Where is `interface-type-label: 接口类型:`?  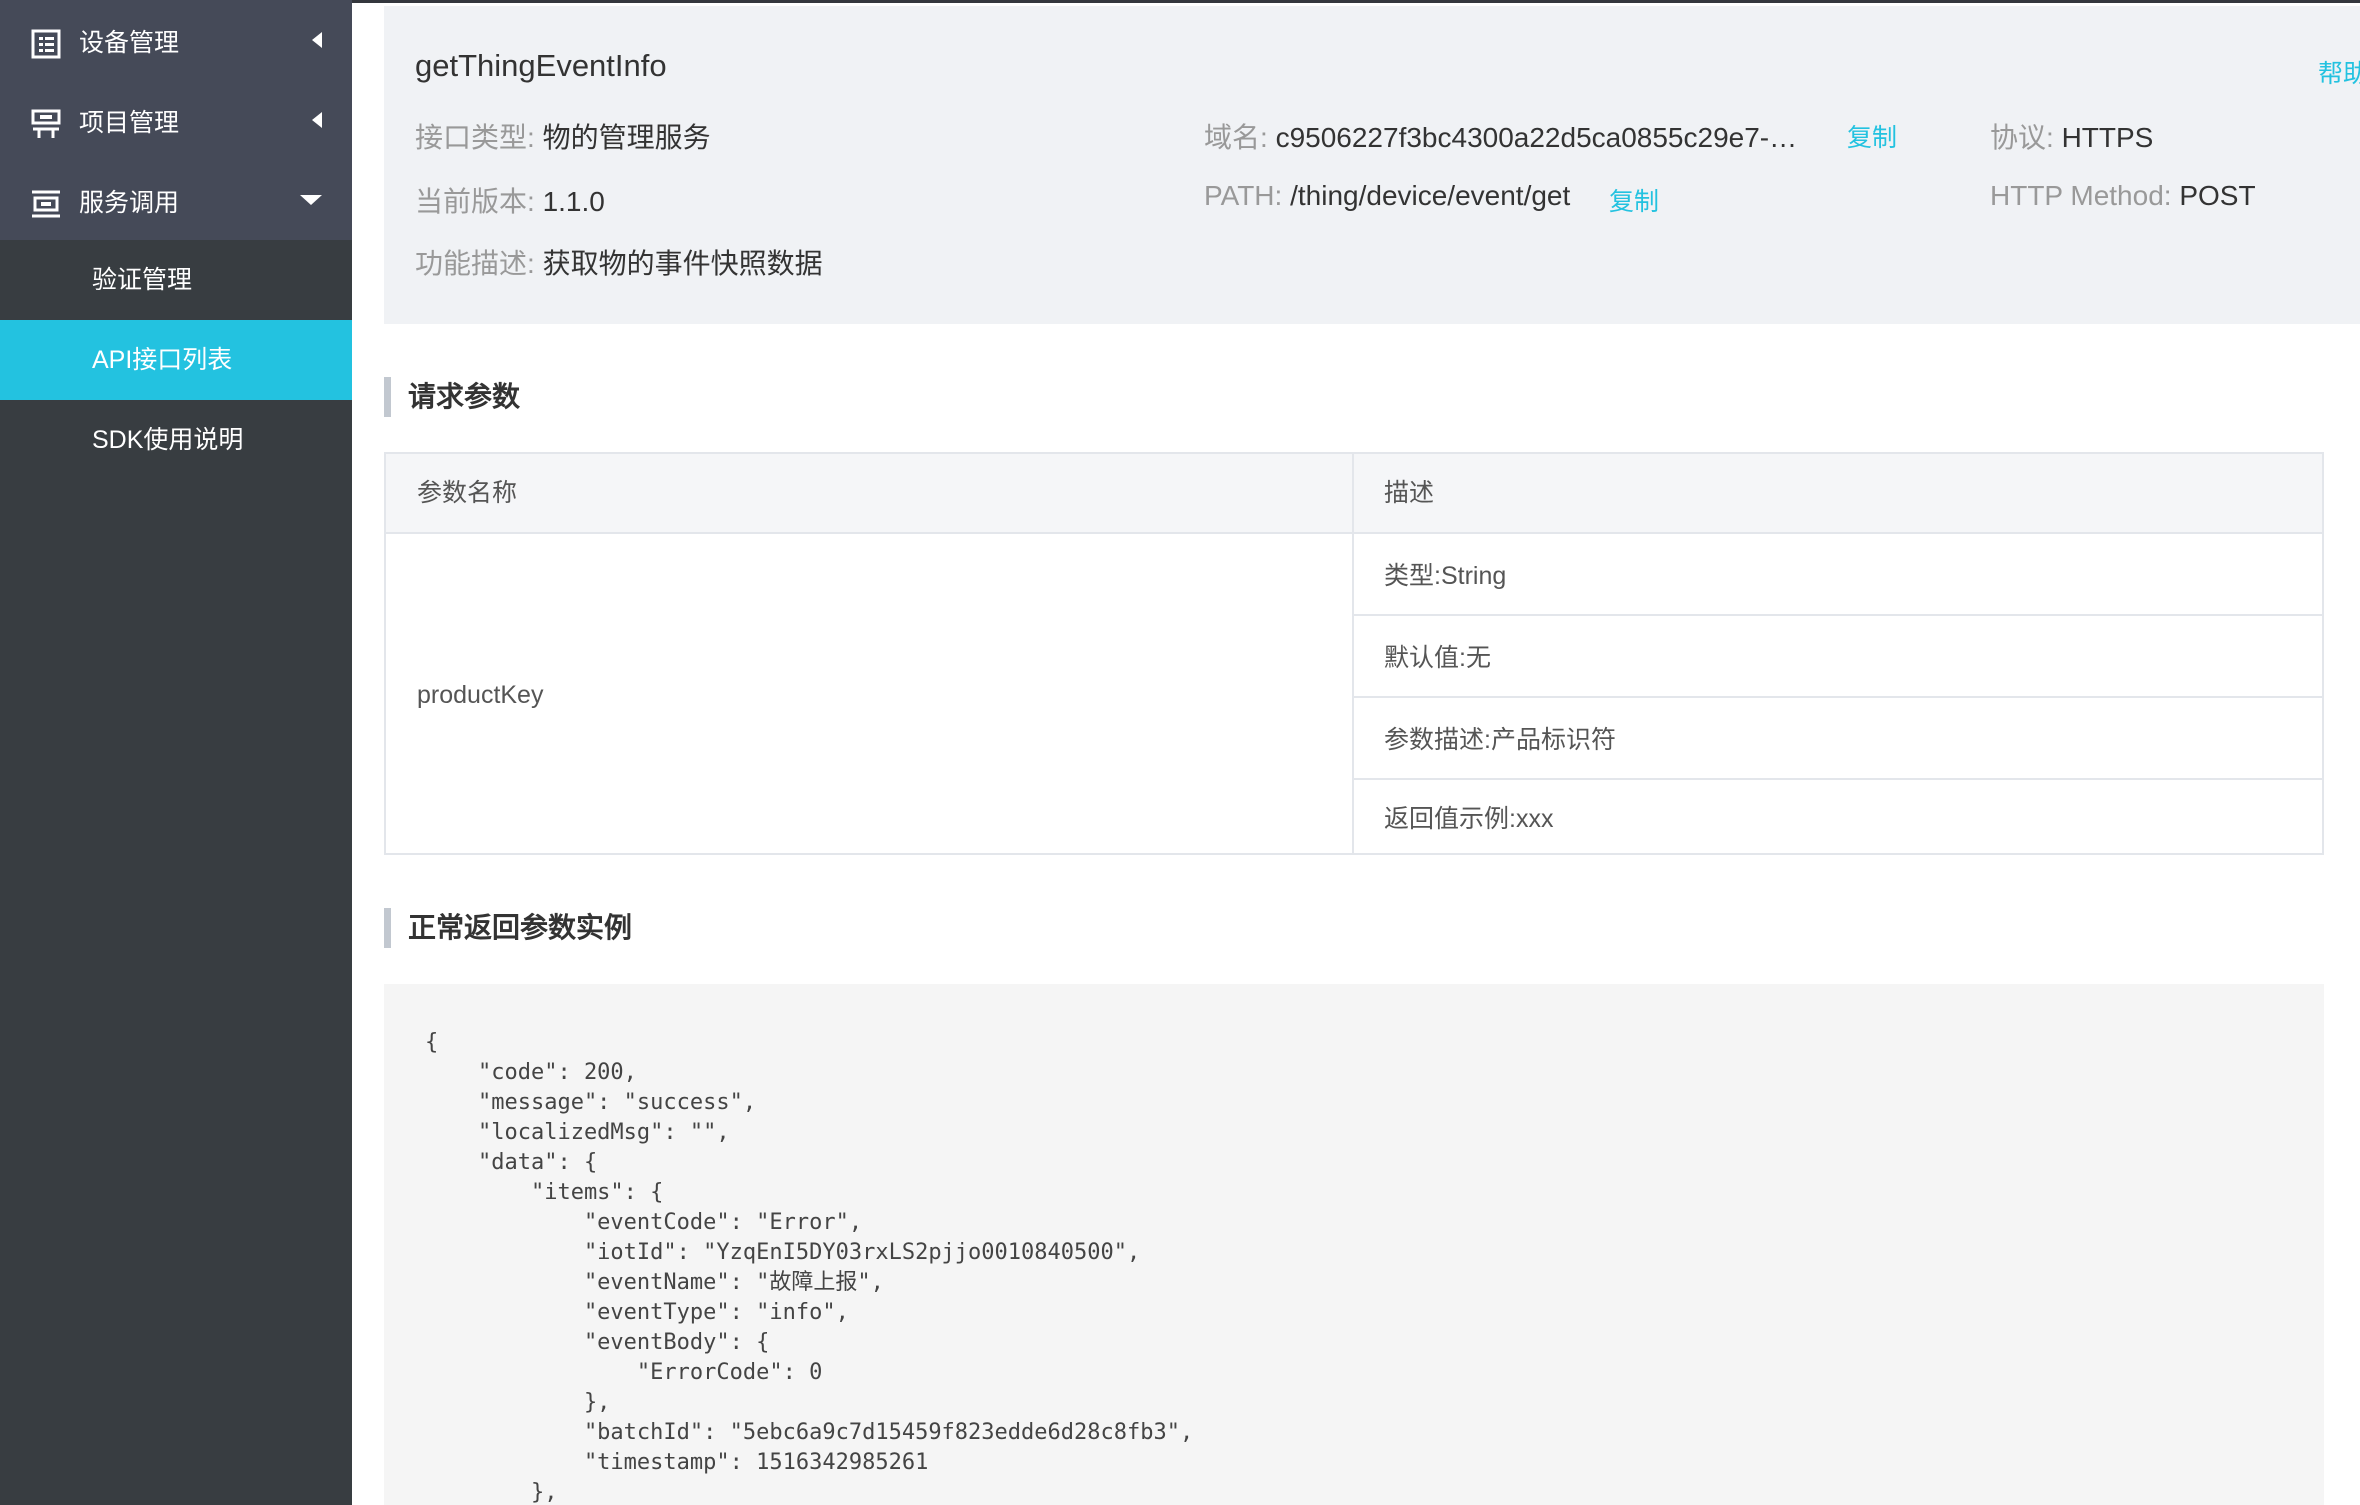 interface-type-label: 接口类型: is located at coordinates (475, 137).